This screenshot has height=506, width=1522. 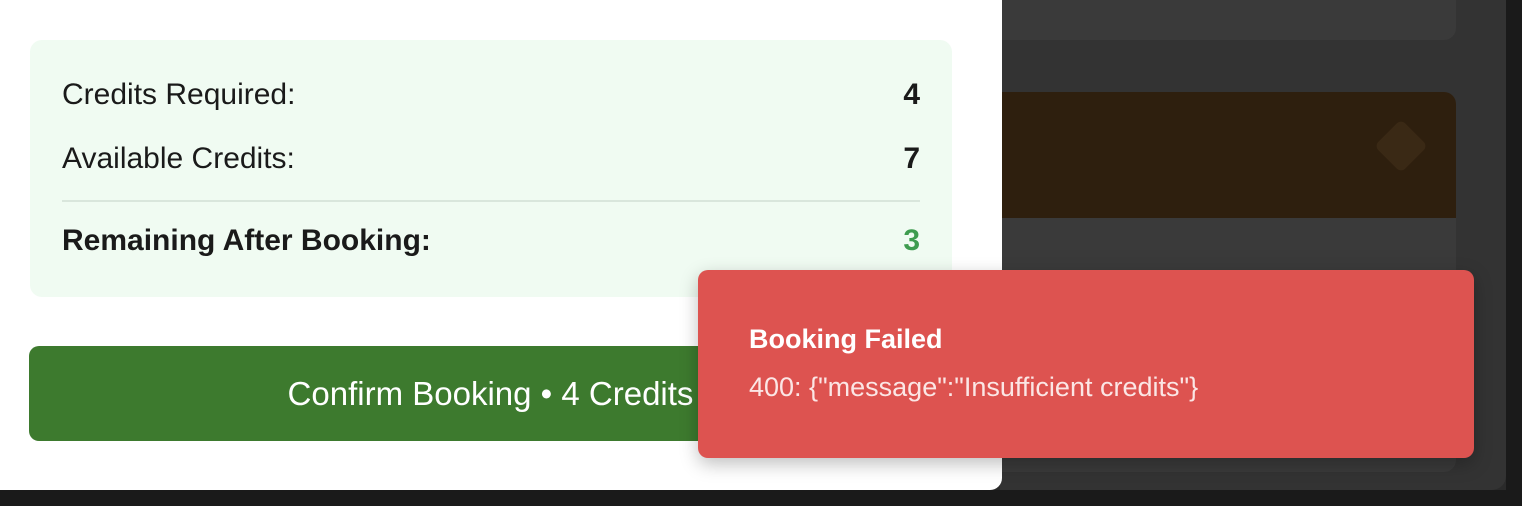 I want to click on available-credits-label: Available Credits:, so click(x=178, y=158).